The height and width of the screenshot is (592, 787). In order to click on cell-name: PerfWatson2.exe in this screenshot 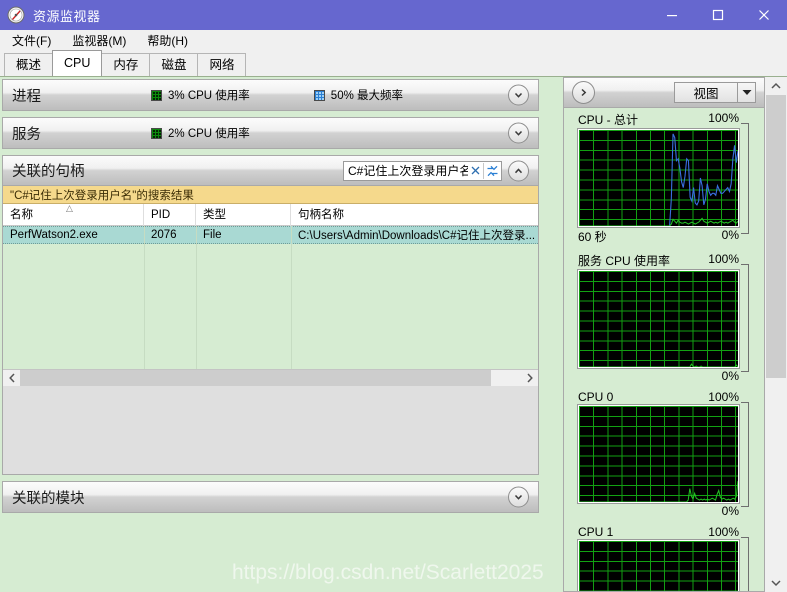, I will do `click(54, 235)`.